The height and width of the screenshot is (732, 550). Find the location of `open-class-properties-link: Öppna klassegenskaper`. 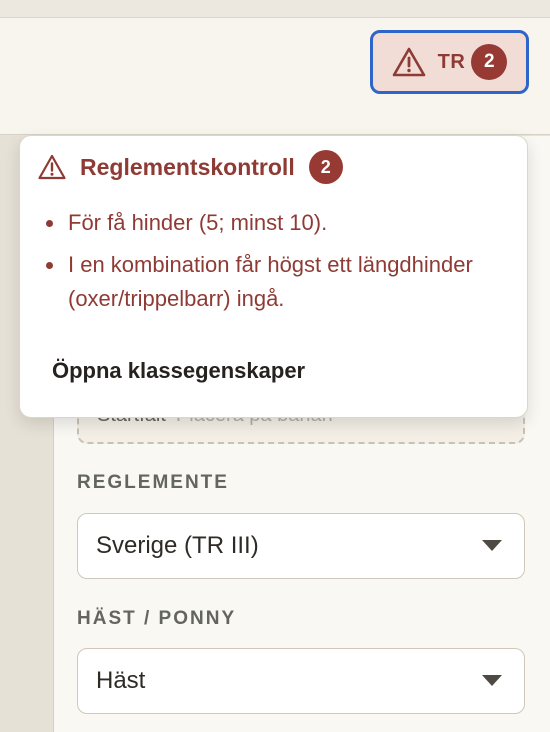

open-class-properties-link: Öppna klassegenskaper is located at coordinates (178, 371).